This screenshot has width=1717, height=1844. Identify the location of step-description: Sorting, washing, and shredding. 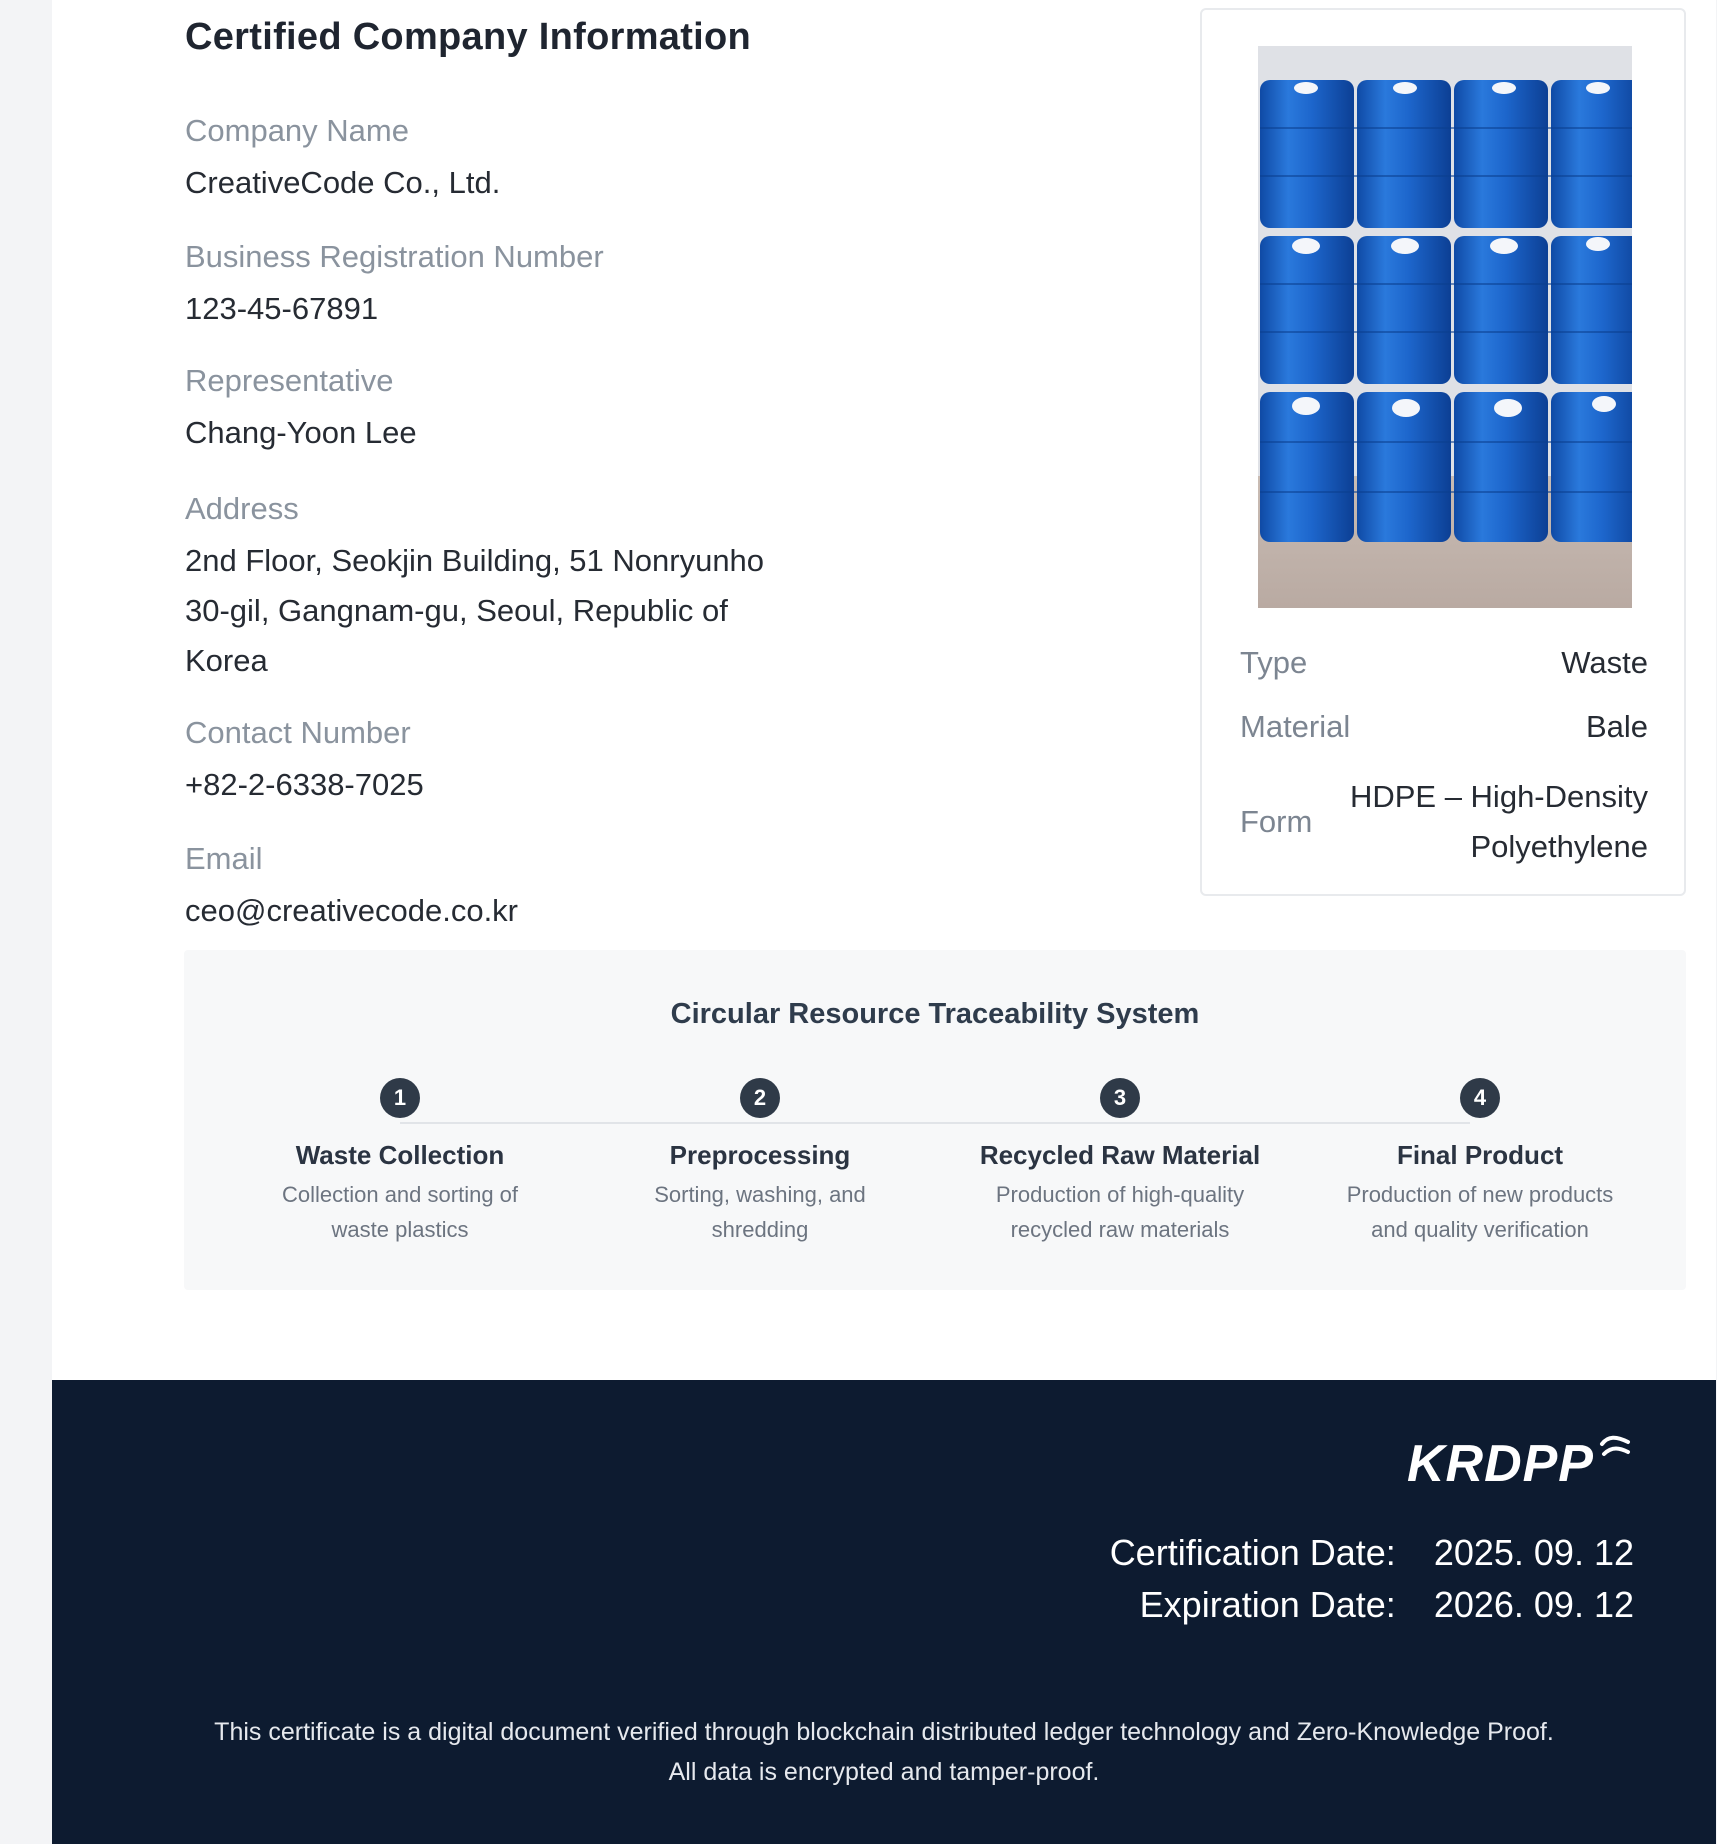
(760, 1212).